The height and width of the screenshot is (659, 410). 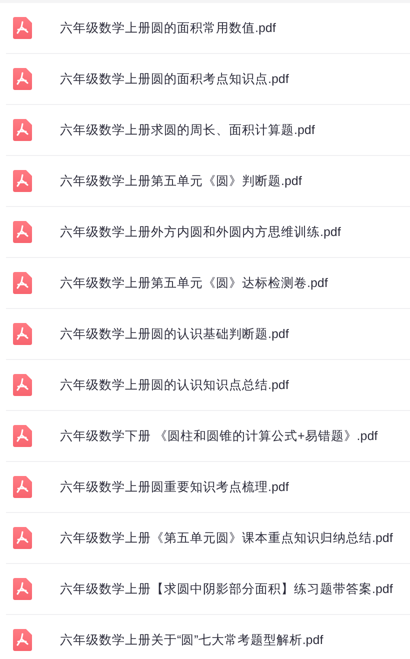 I want to click on file-name: 六年级数学上册第五单元《圆》判断题.pdf, so click(x=181, y=181).